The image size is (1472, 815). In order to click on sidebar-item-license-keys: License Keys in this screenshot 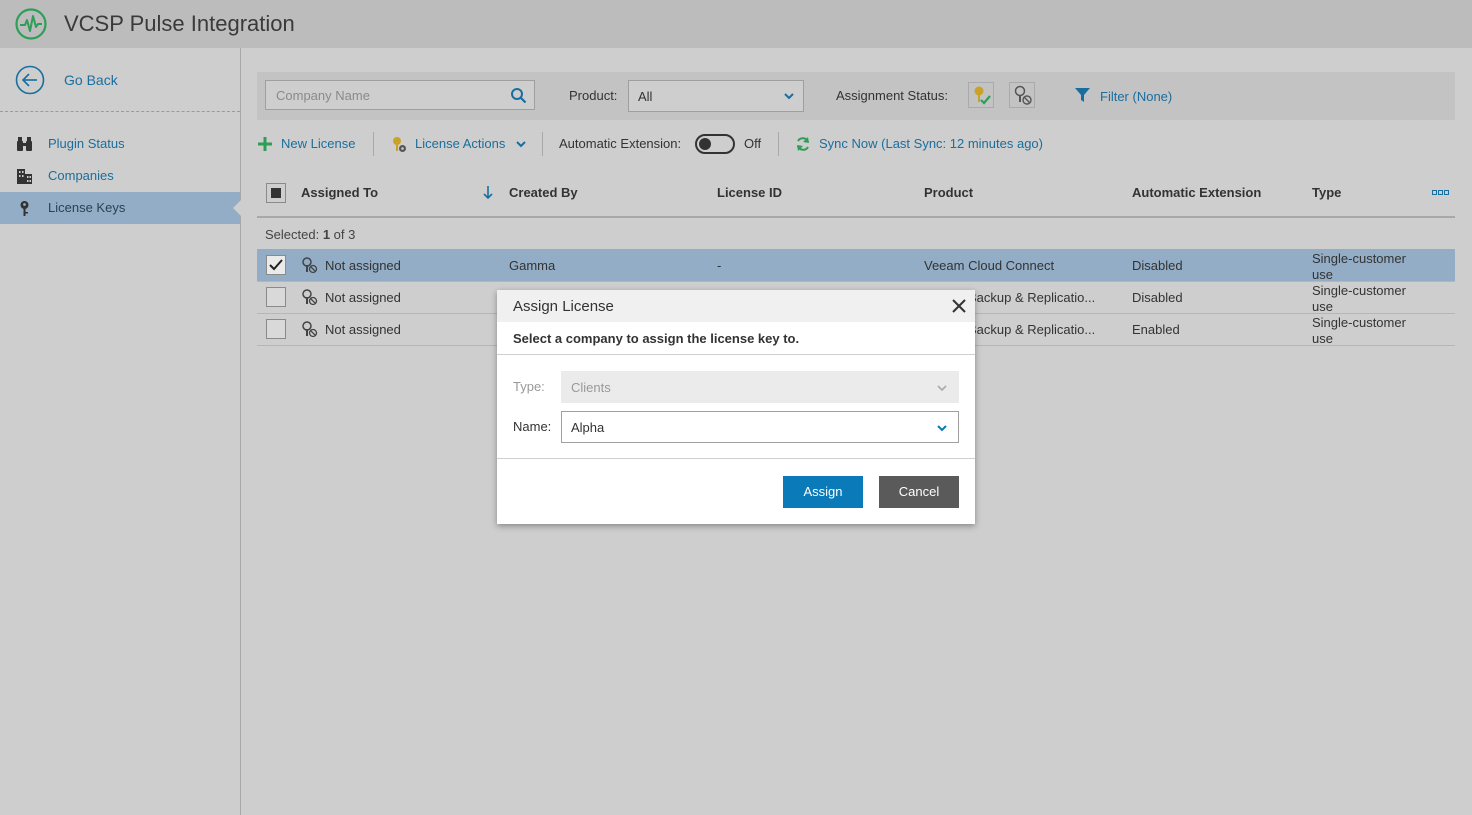, I will do `click(120, 208)`.